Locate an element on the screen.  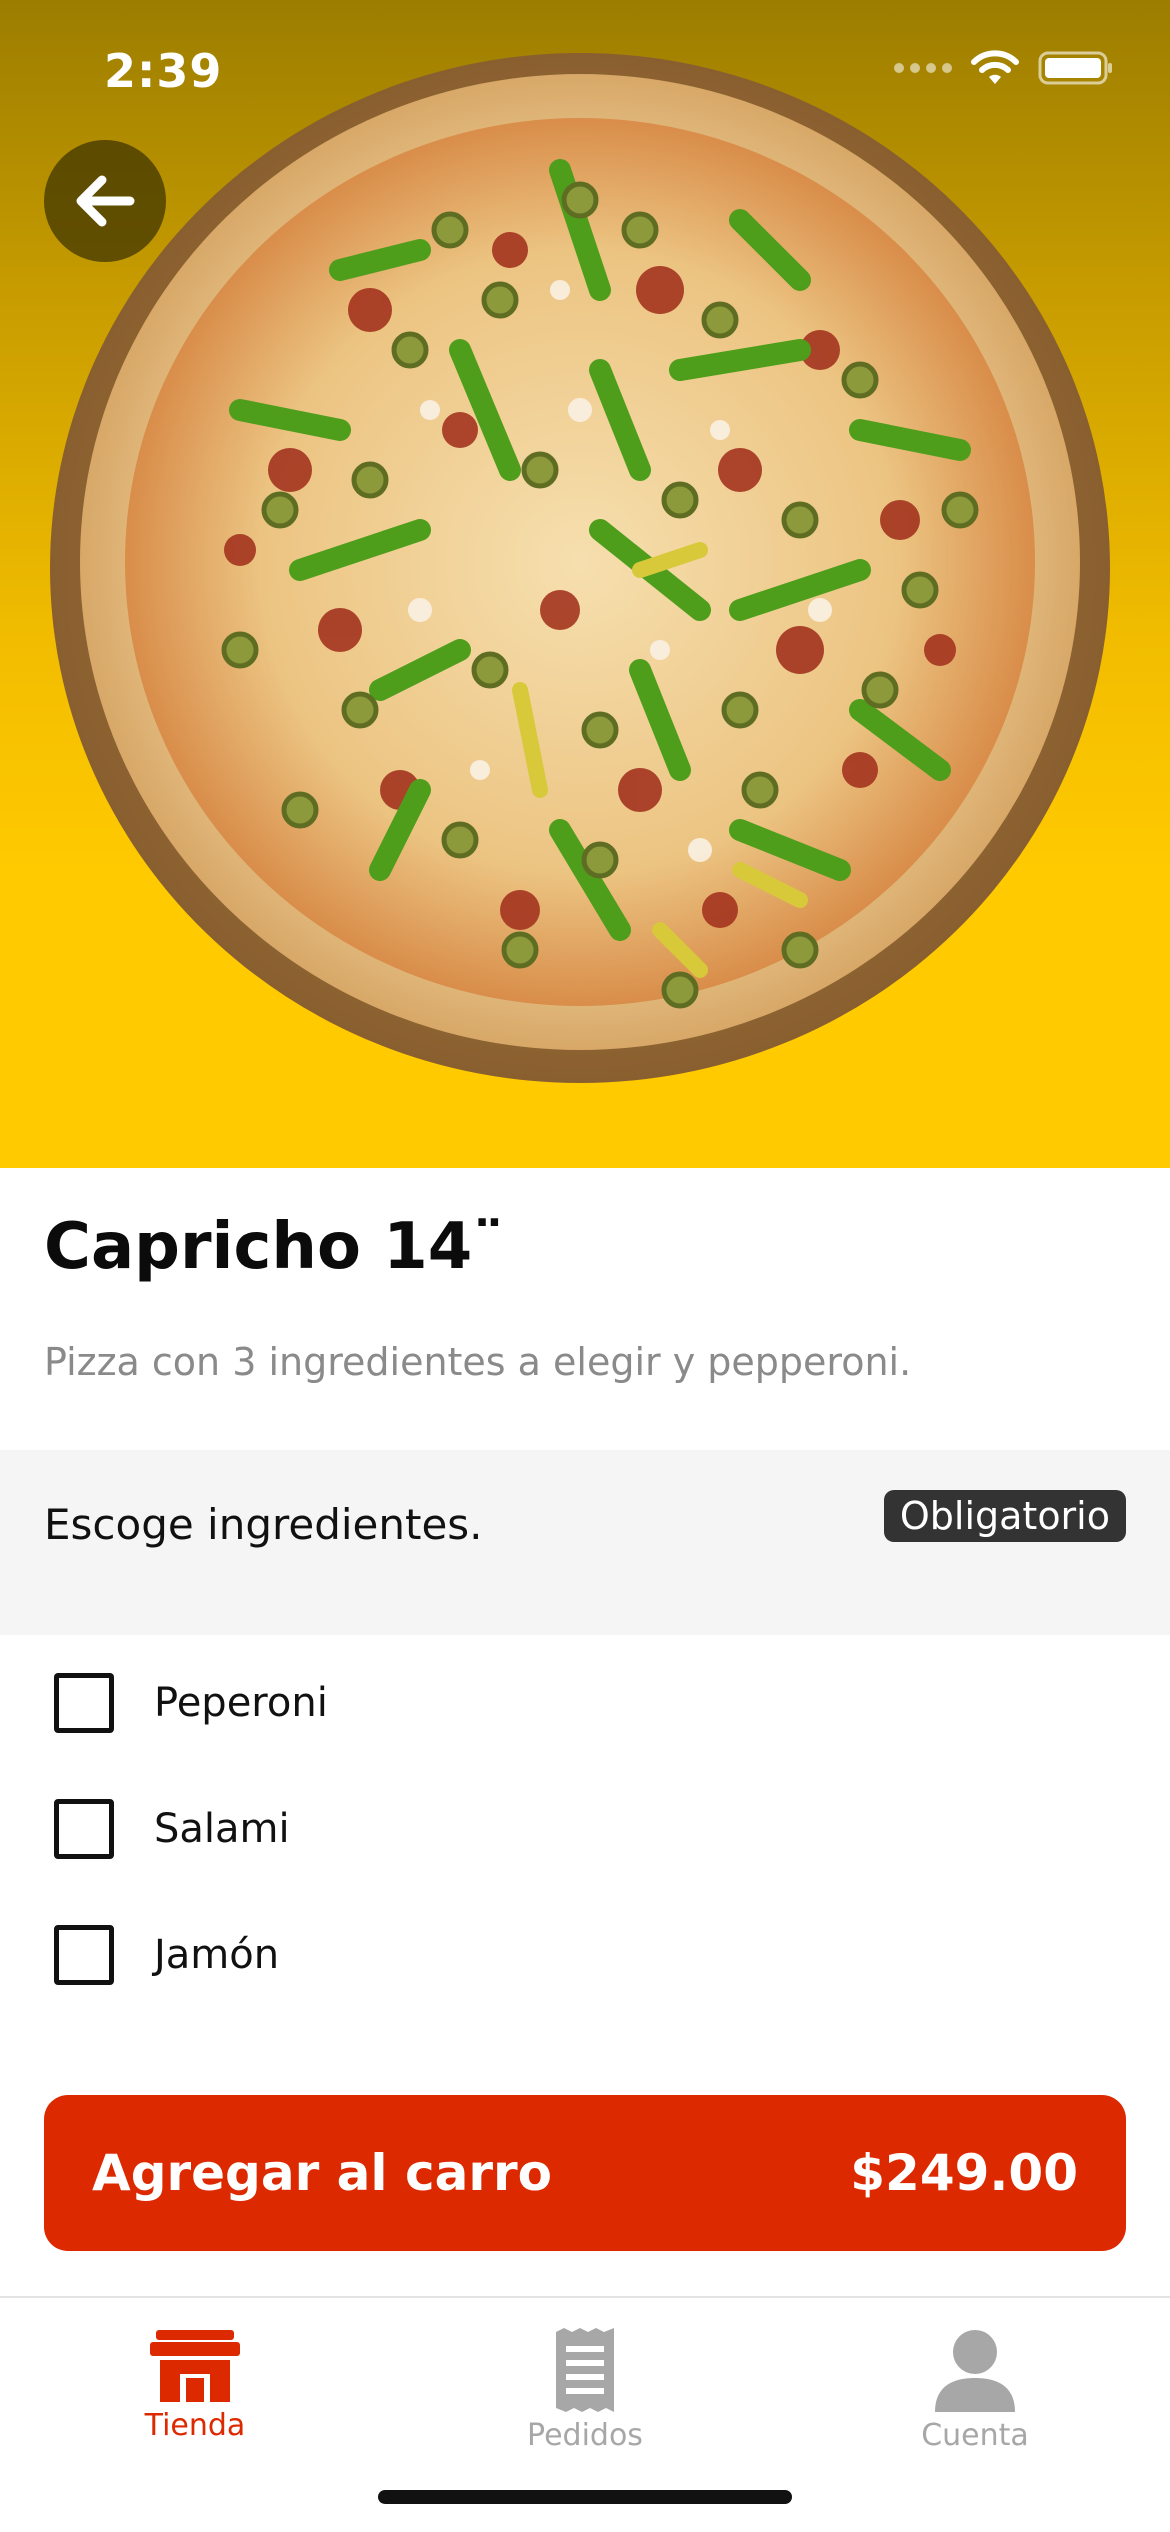
tab-pedidos: Pedidos is located at coordinates (585, 2413).